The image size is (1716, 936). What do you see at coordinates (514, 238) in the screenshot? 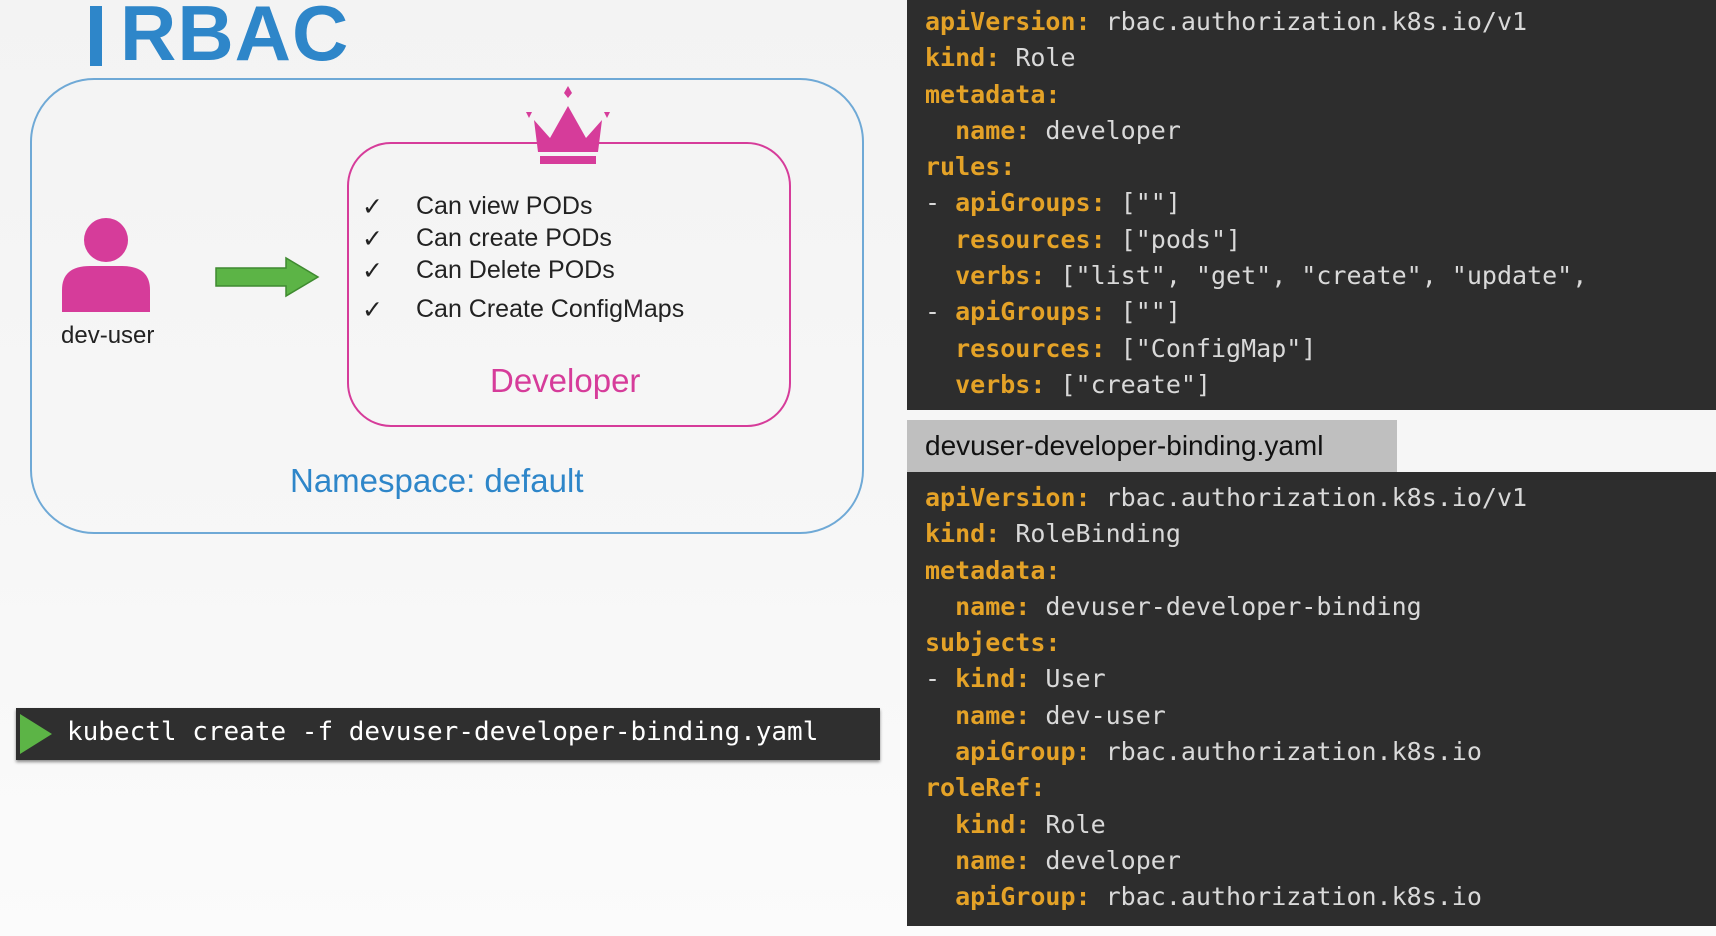
I see `permission-label: Can create PODs` at bounding box center [514, 238].